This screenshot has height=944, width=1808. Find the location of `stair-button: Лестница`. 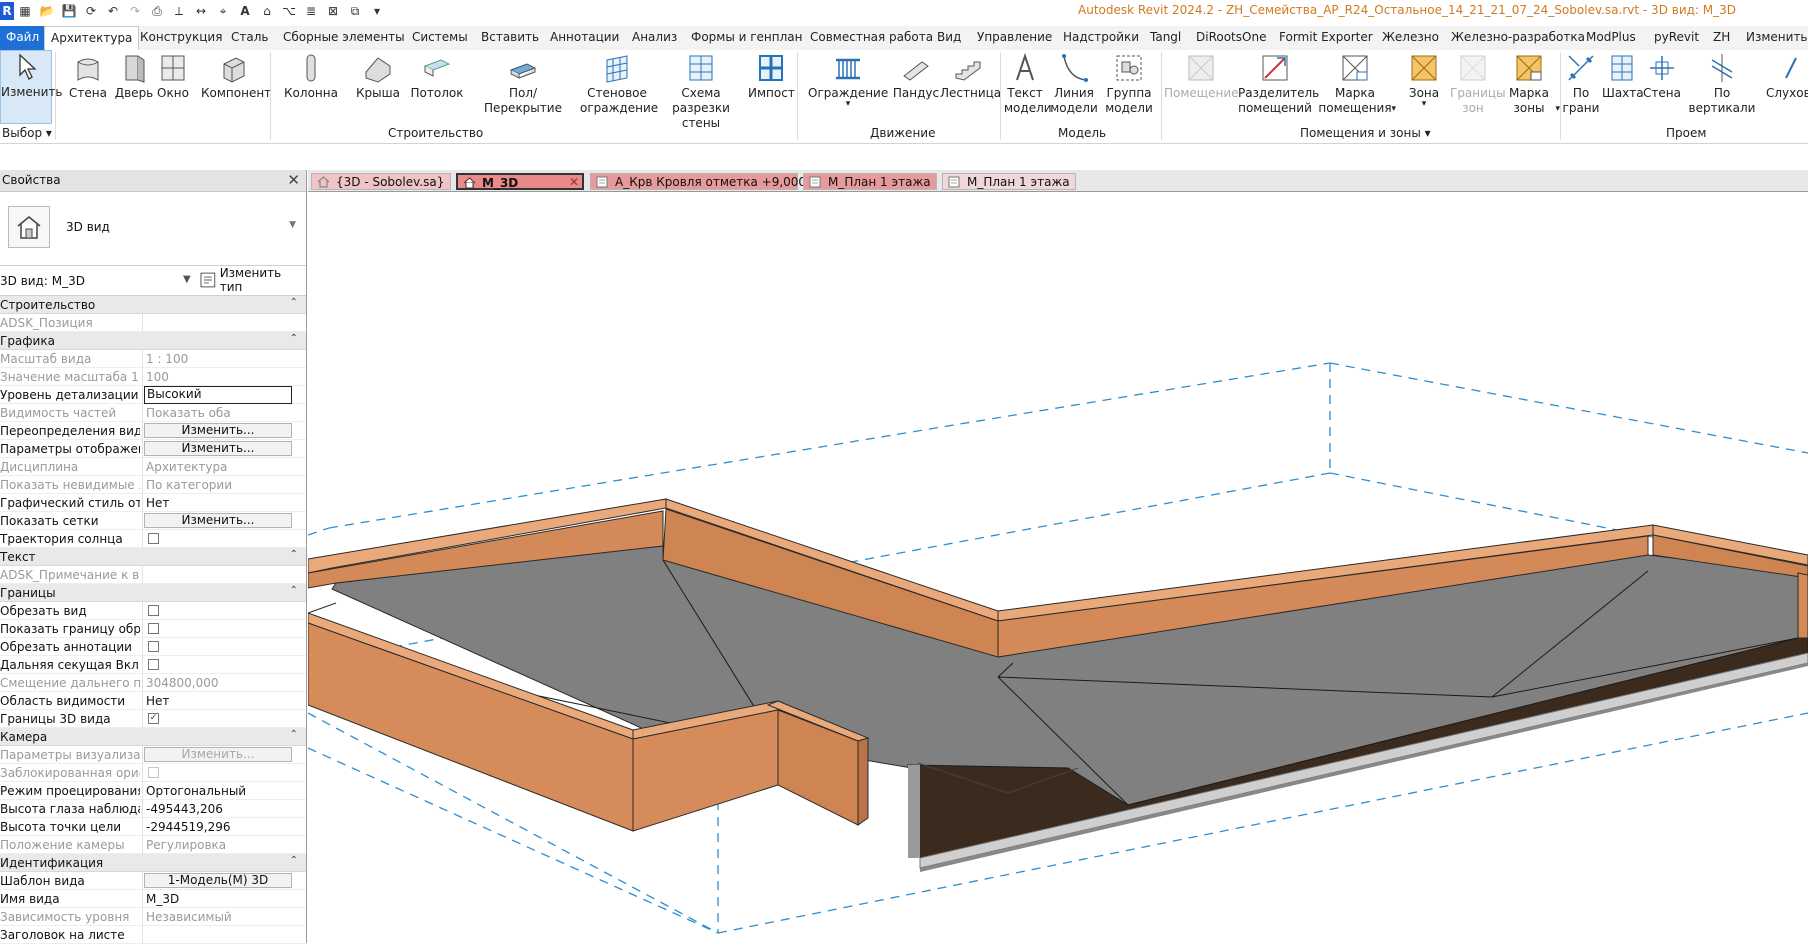

stair-button: Лестница is located at coordinates (970, 76).